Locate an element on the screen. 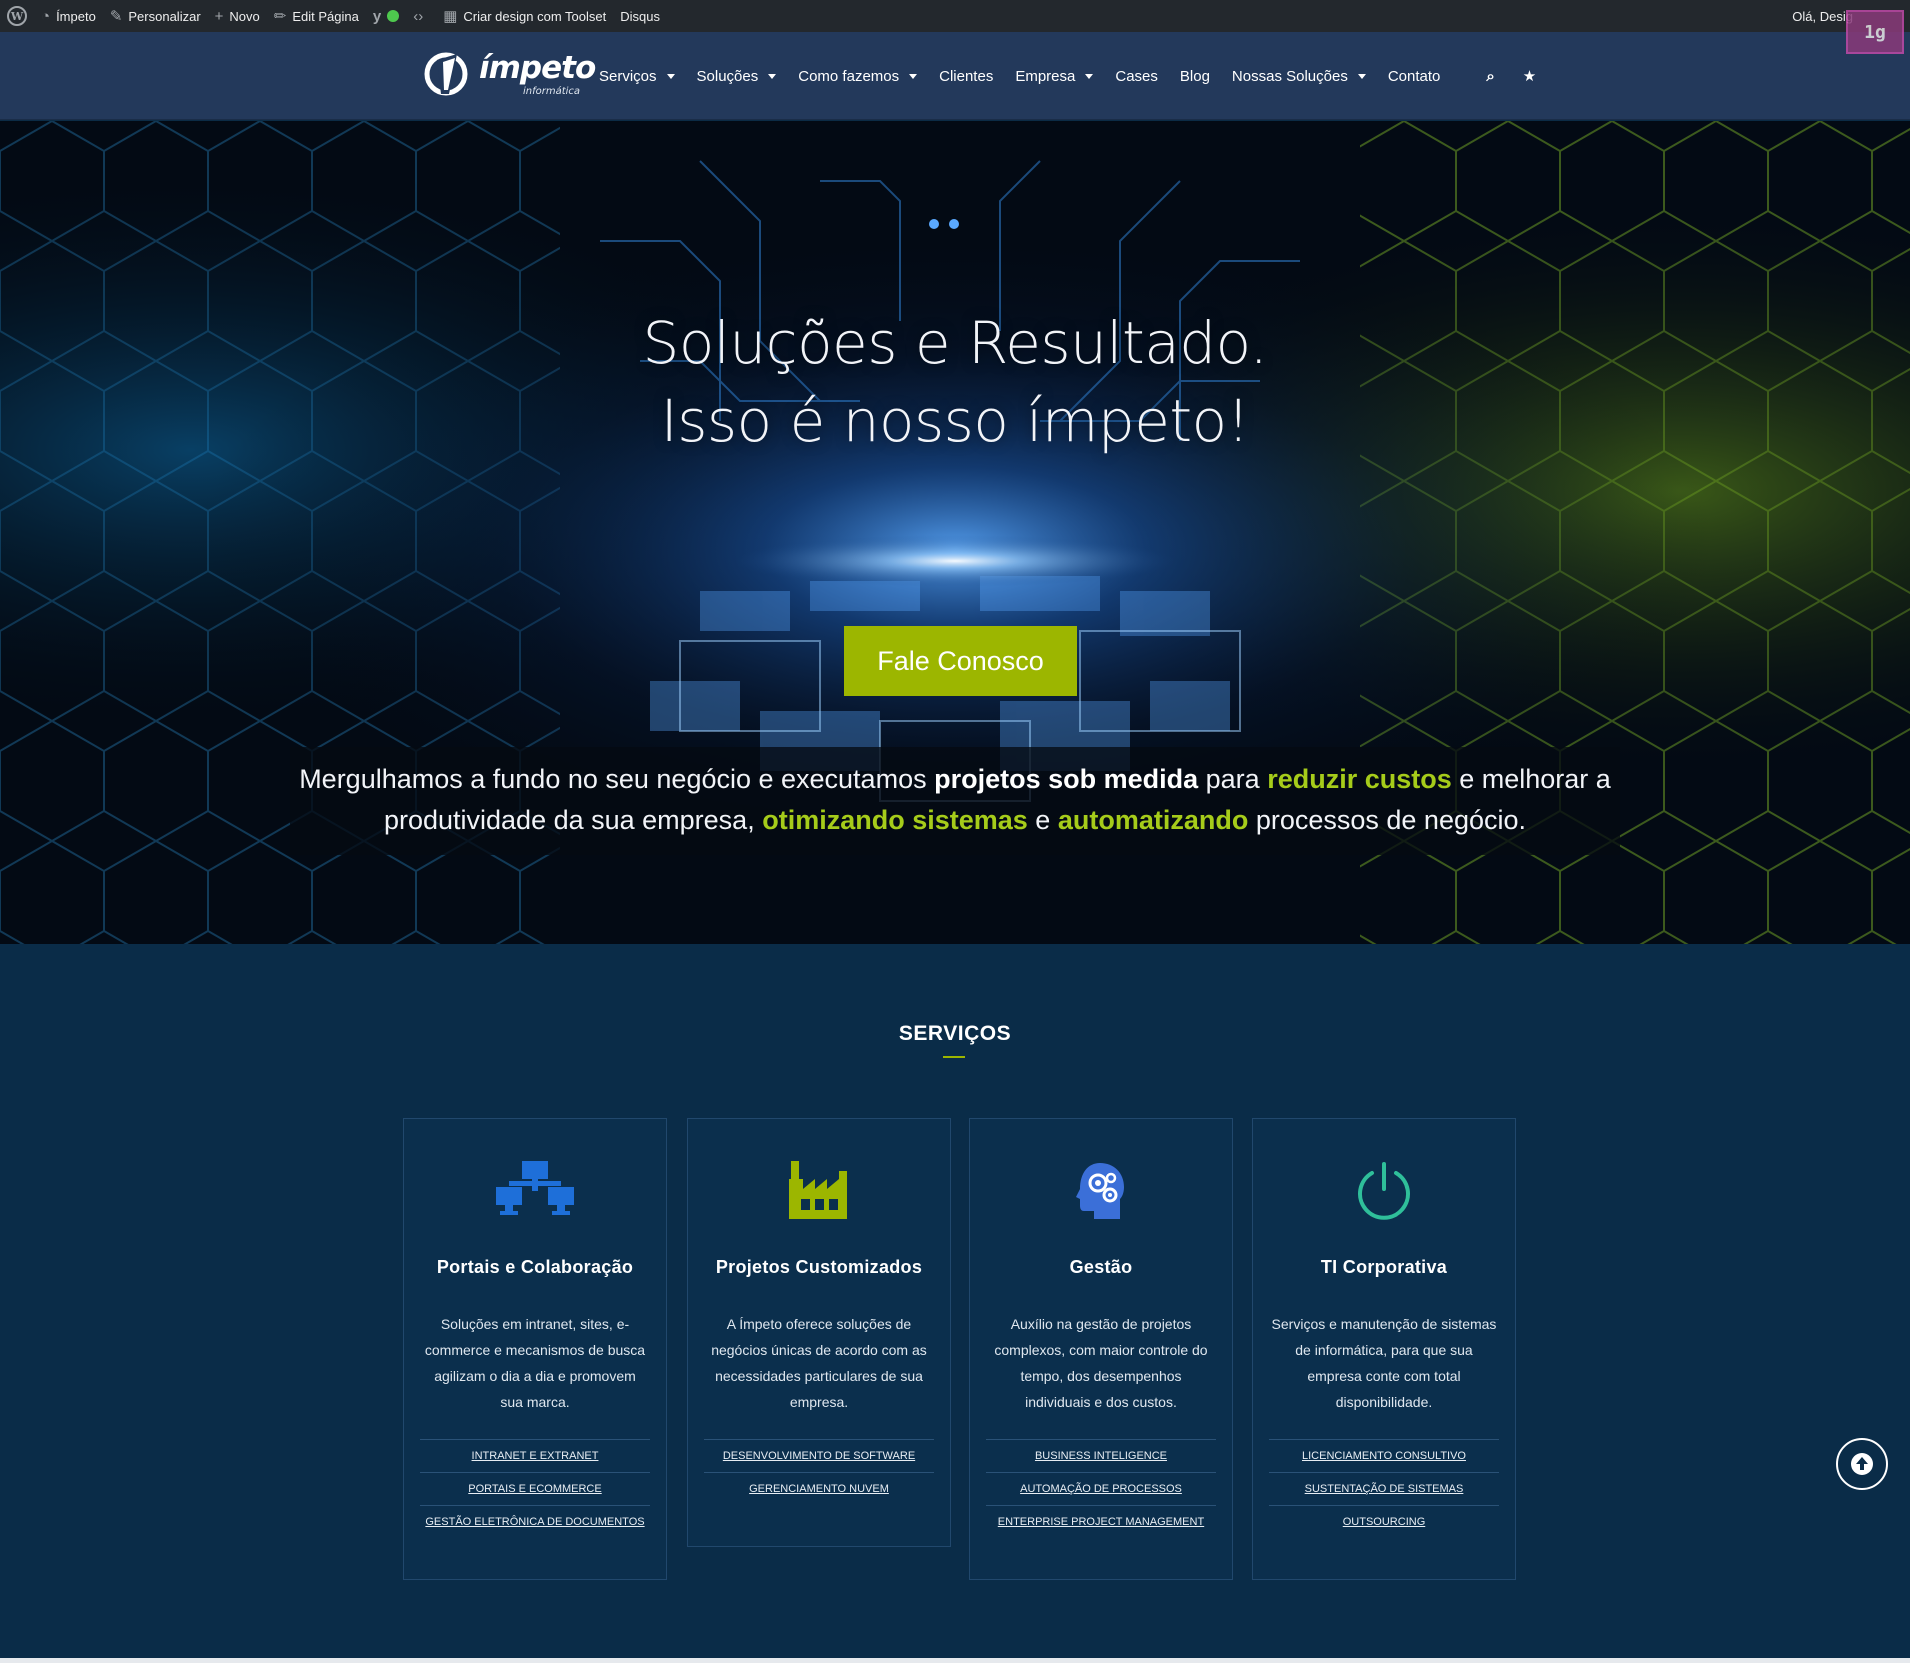  nav-item-7: Nossas Soluções is located at coordinates (1299, 76).